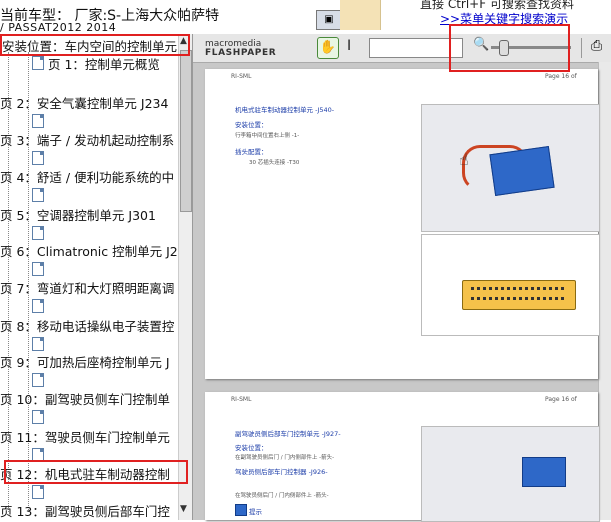 This screenshot has height=522, width=611. I want to click on tree-scroll-thumb, so click(186, 131).